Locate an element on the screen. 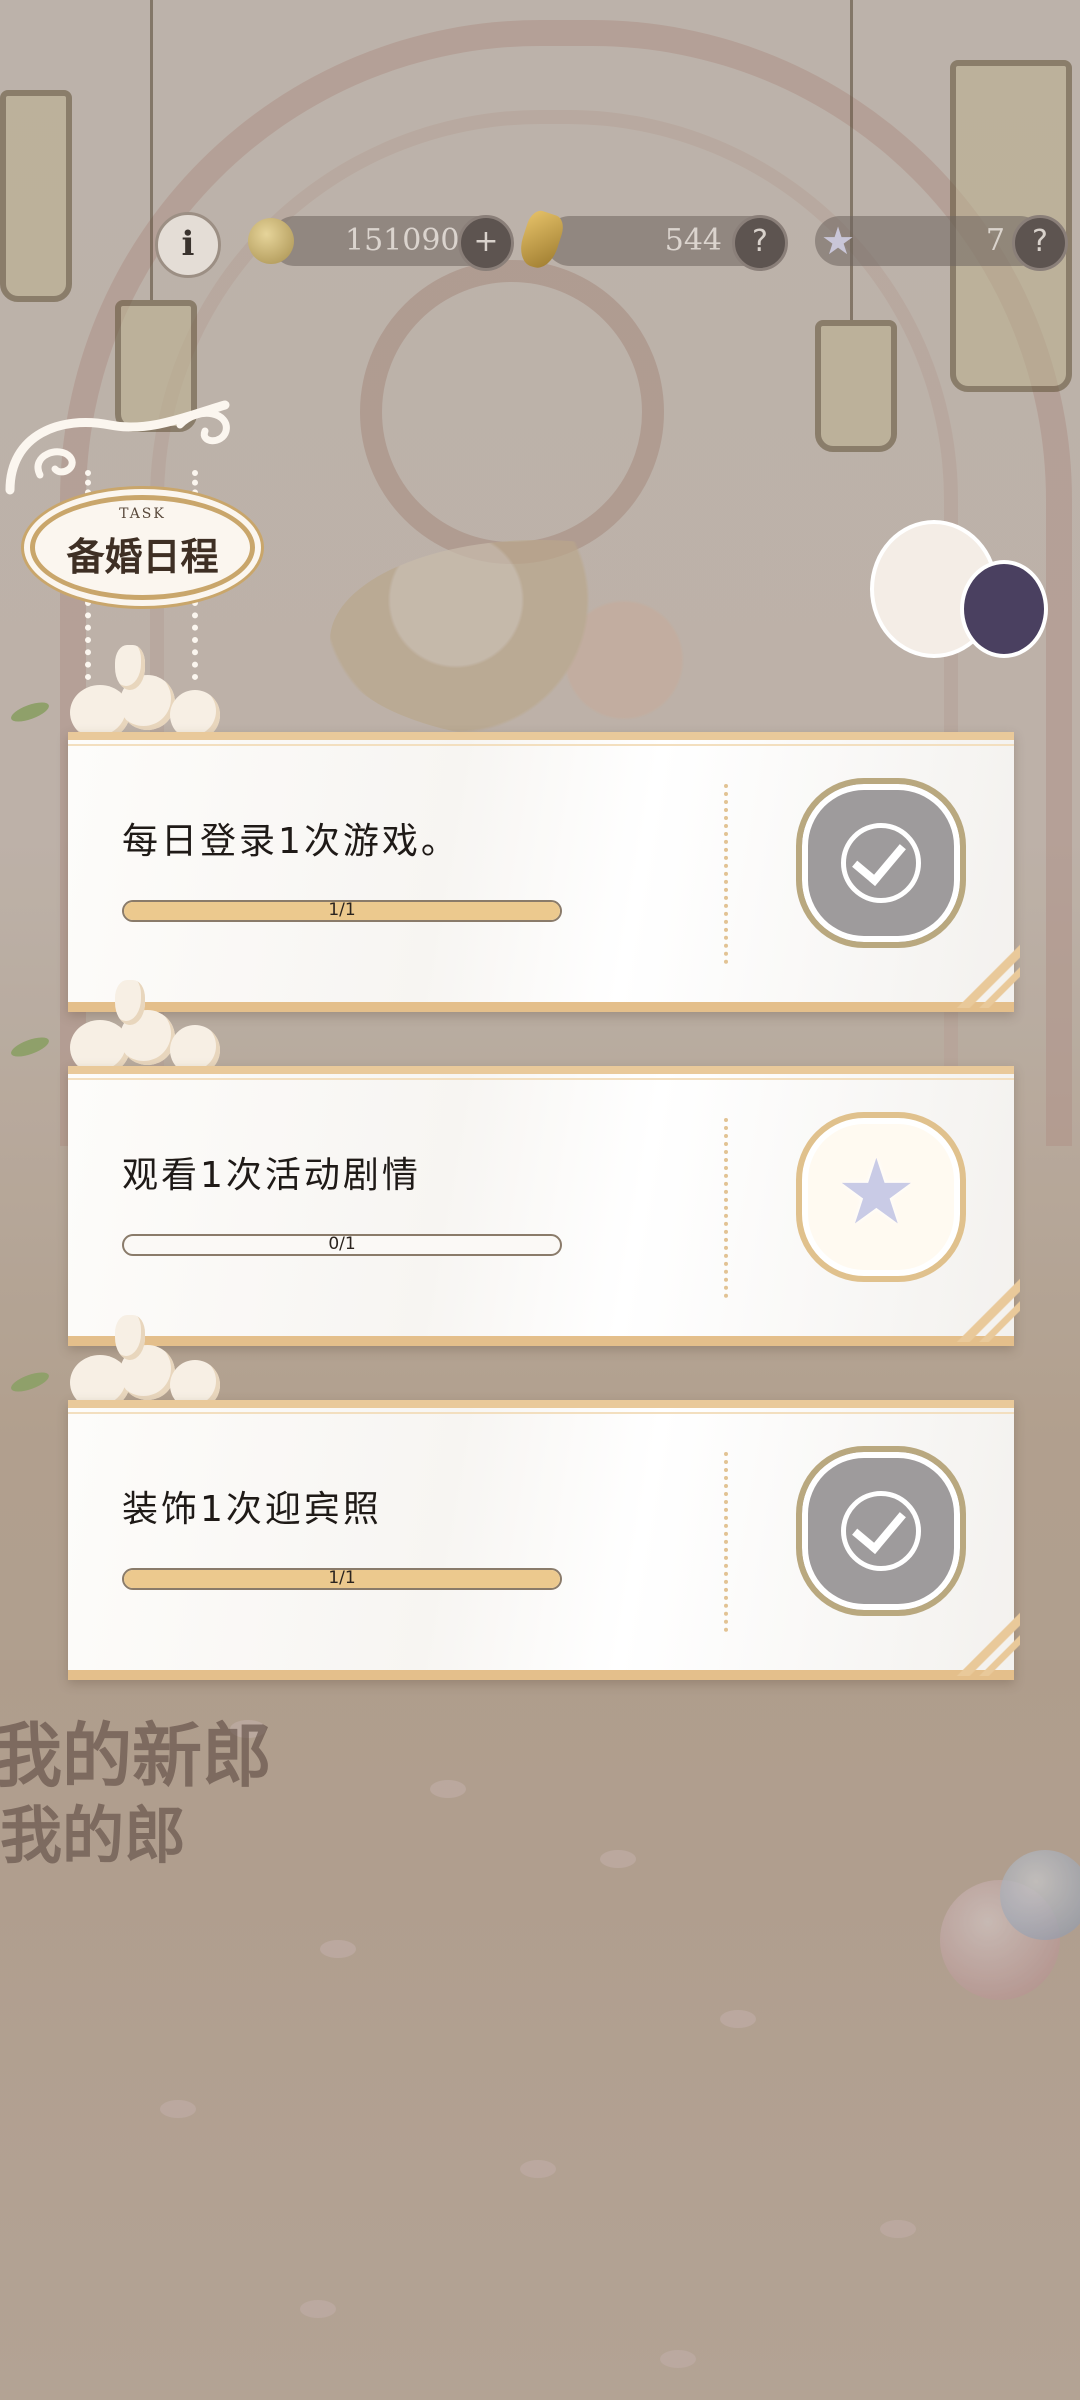  task-progress-bar: 0/1 is located at coordinates (342, 1245).